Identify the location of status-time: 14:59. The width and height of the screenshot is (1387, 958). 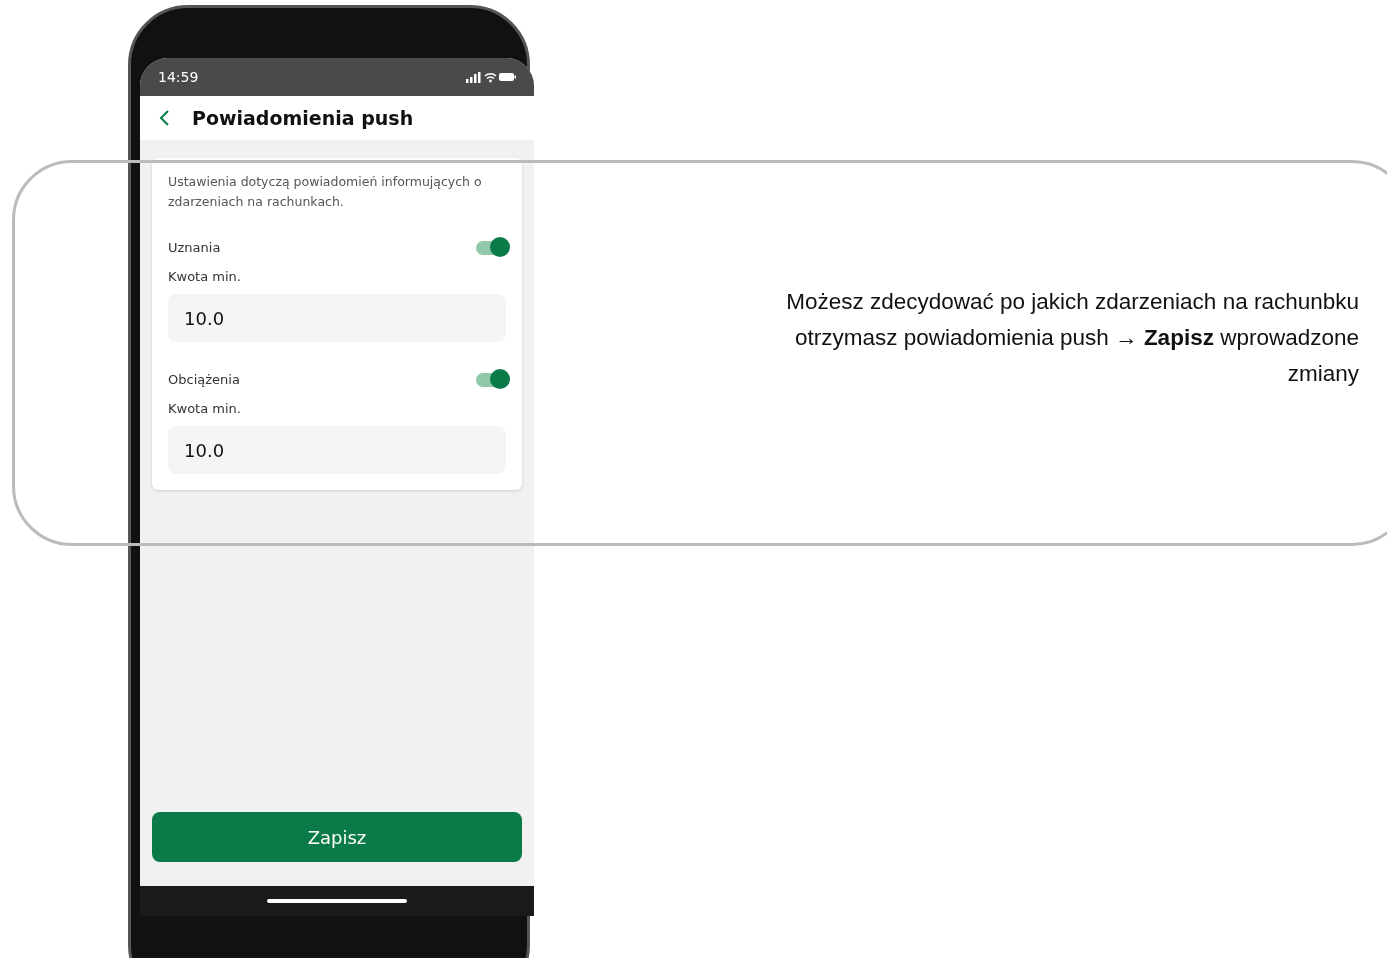
(178, 77).